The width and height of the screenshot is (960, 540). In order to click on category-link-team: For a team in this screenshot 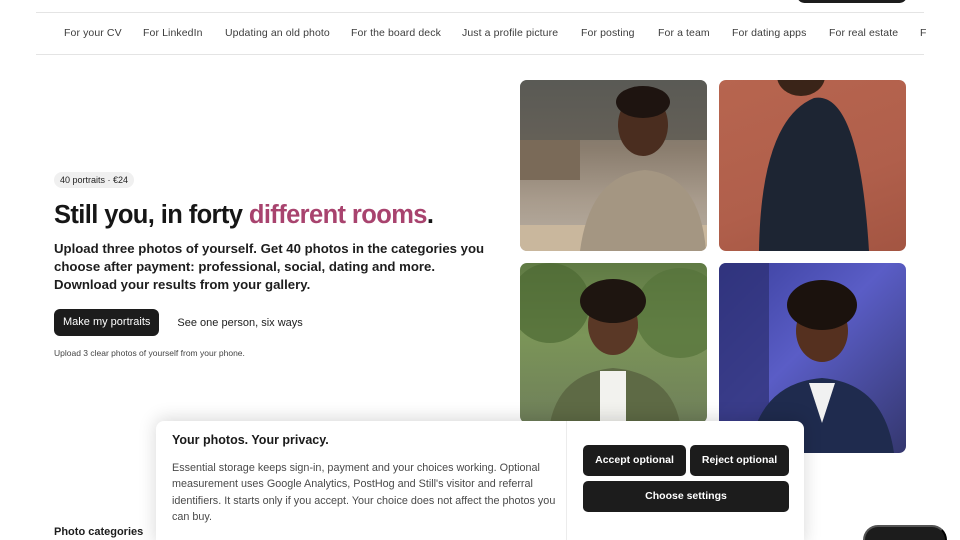, I will do `click(684, 33)`.